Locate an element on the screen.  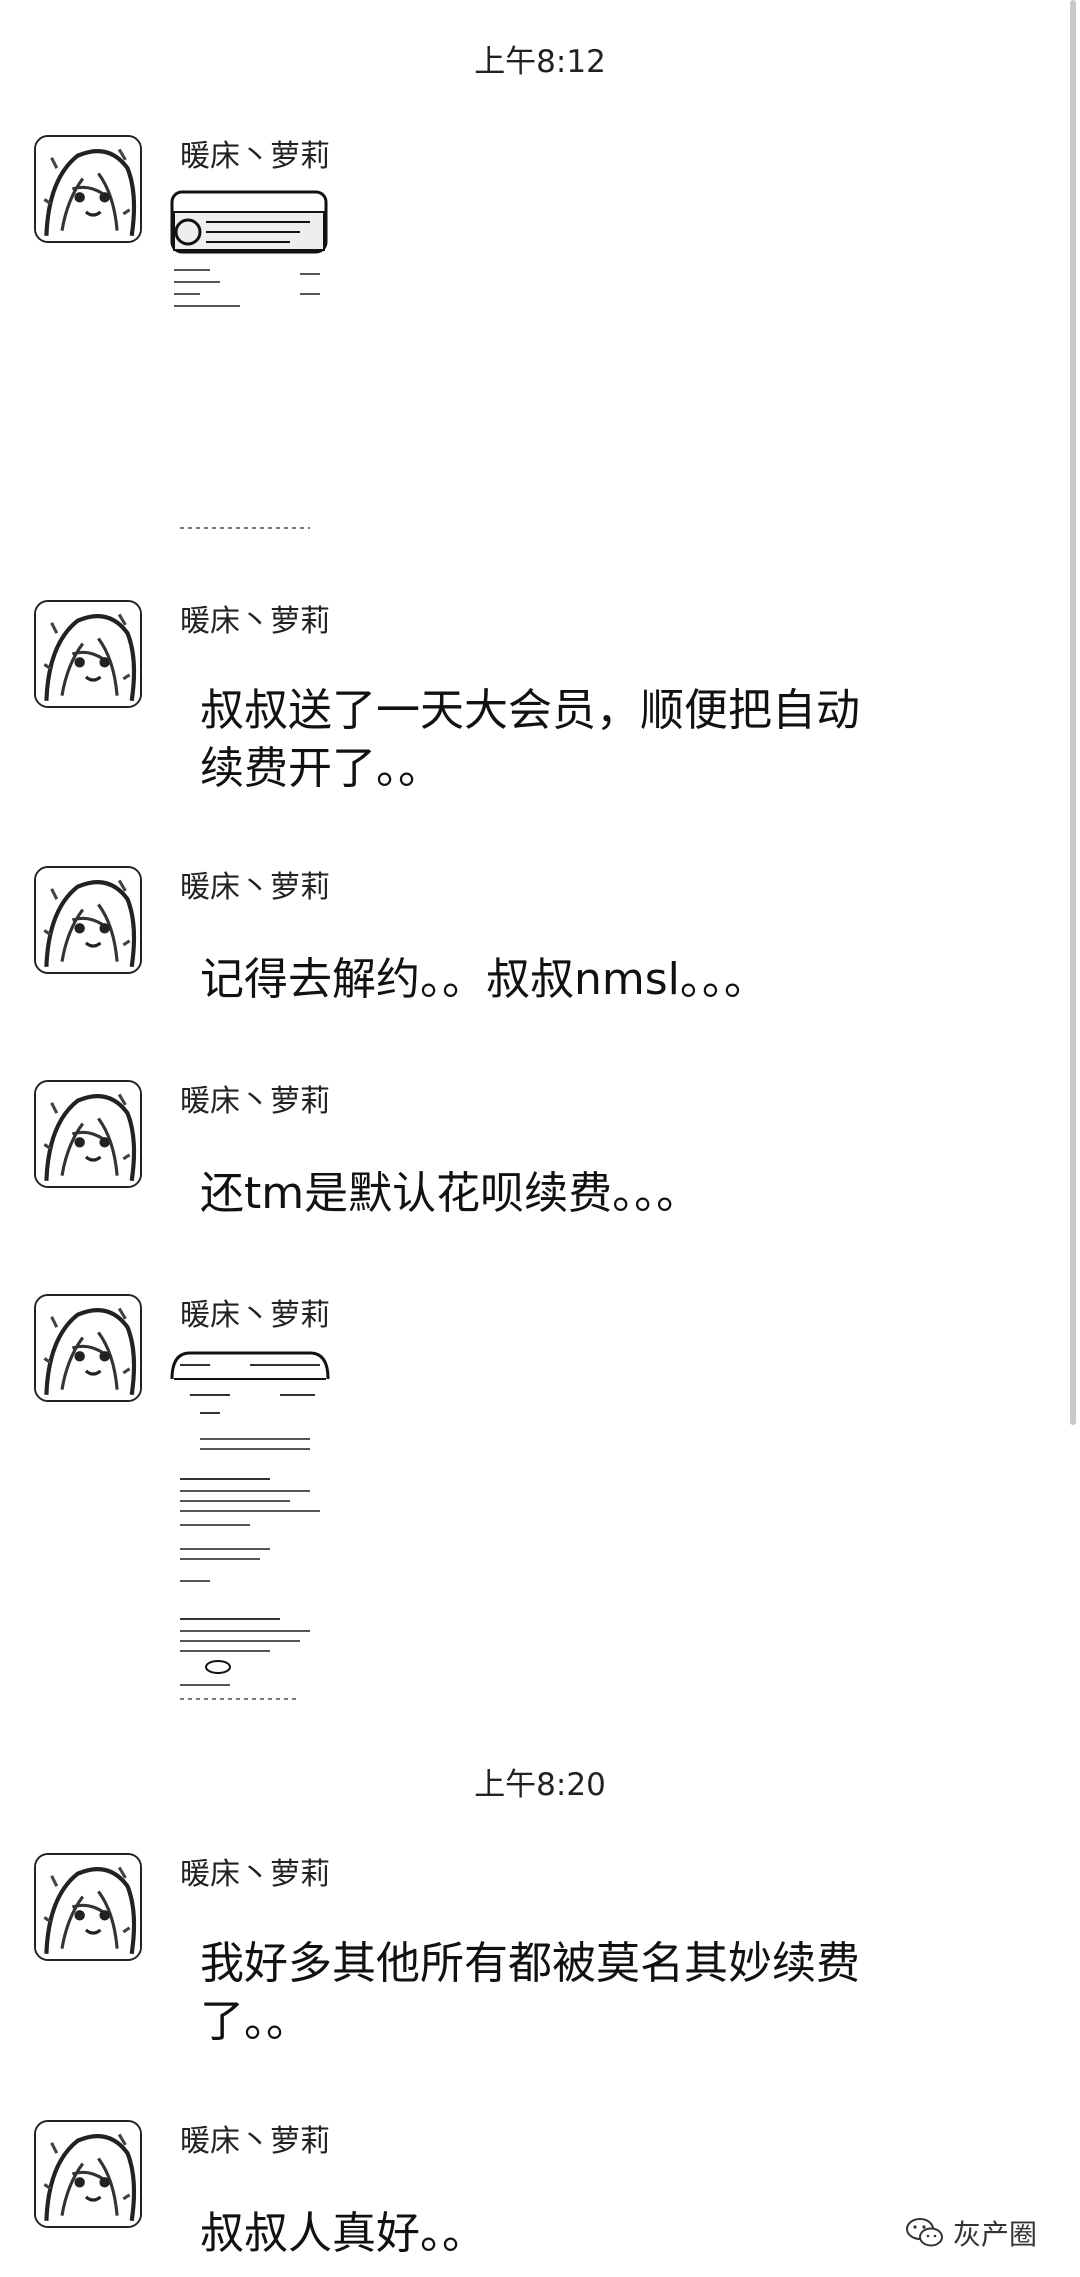
watermark: 灰产圈 is located at coordinates (971, 2233).